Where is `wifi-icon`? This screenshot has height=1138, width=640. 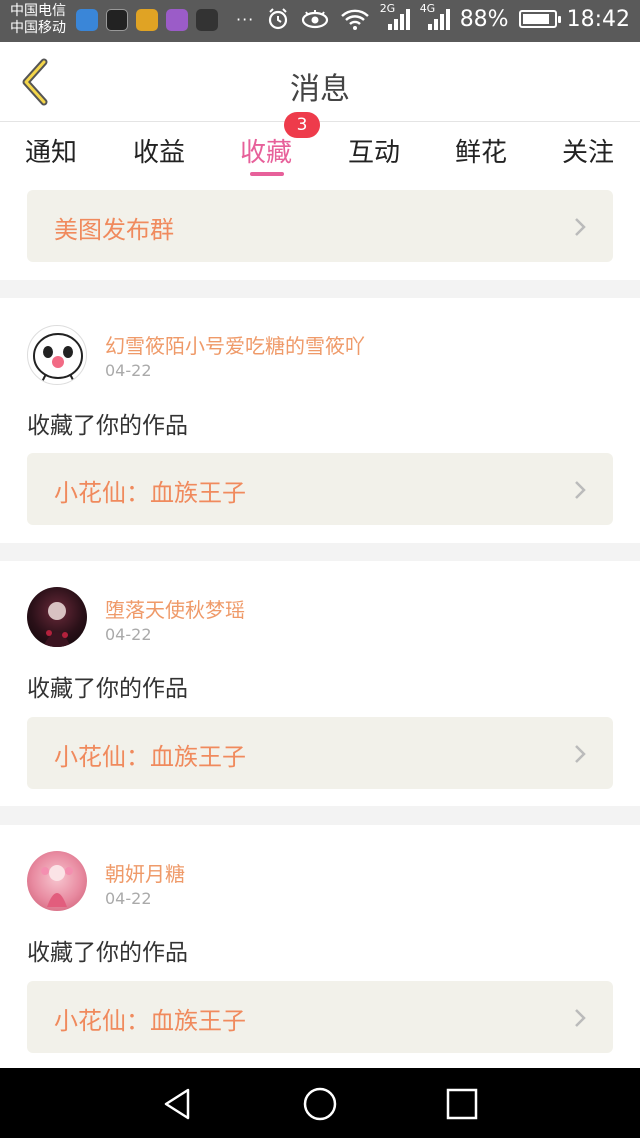 wifi-icon is located at coordinates (354, 19).